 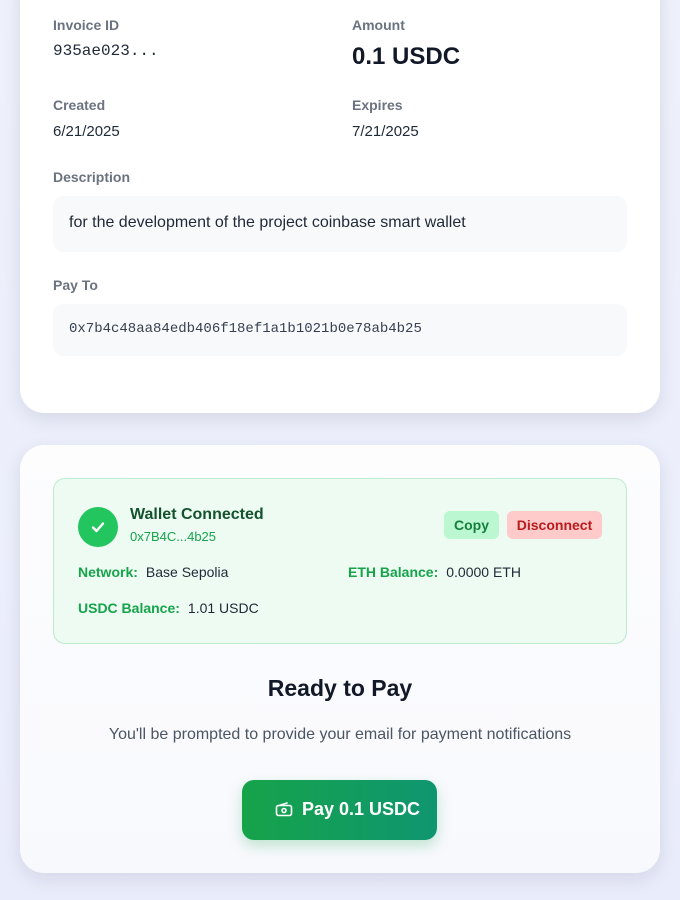 What do you see at coordinates (340, 688) in the screenshot?
I see `ready-to-pay-title: Ready to Pay` at bounding box center [340, 688].